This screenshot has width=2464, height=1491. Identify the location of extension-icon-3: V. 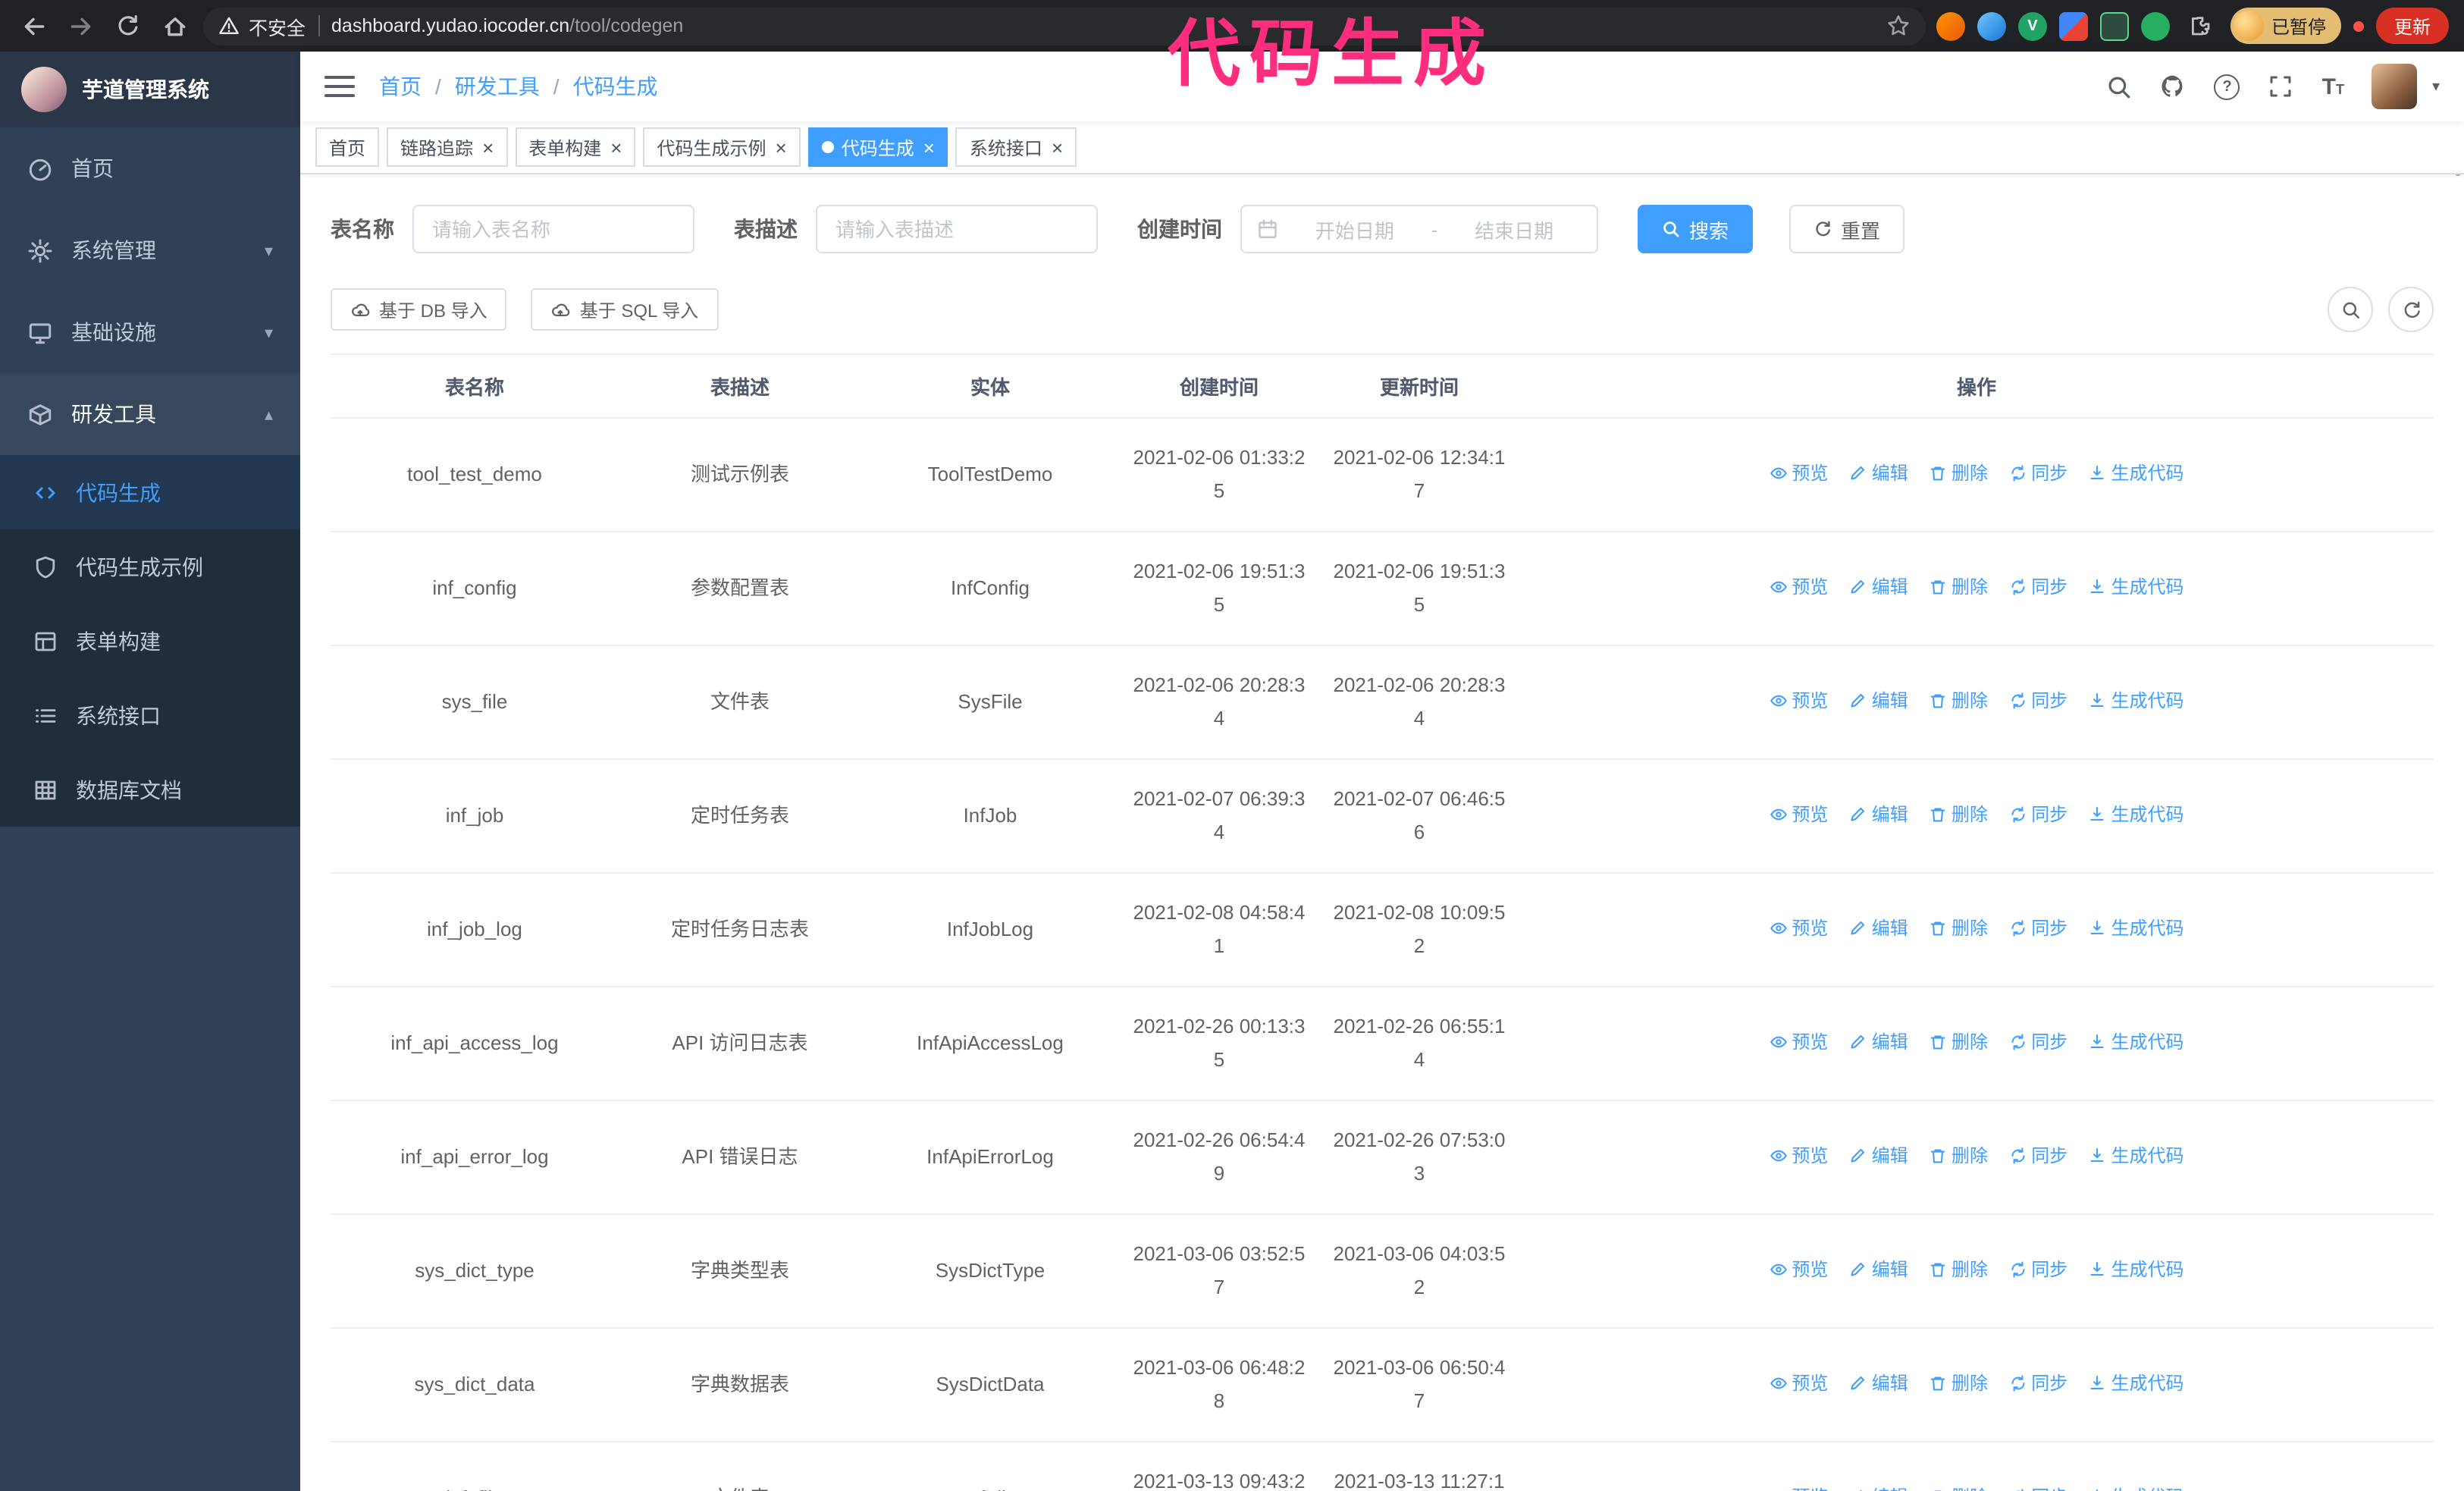
(2032, 25).